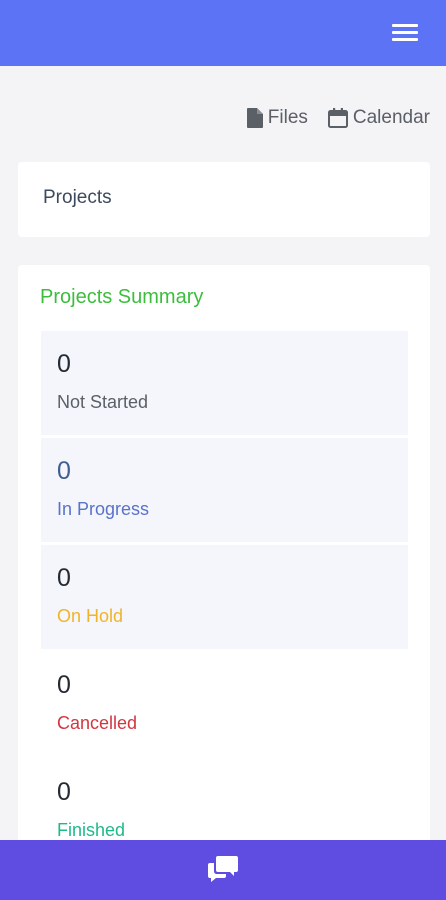  Describe the element at coordinates (224, 704) in the screenshot. I see `stat-cancelled: 0 Cancelled` at that location.